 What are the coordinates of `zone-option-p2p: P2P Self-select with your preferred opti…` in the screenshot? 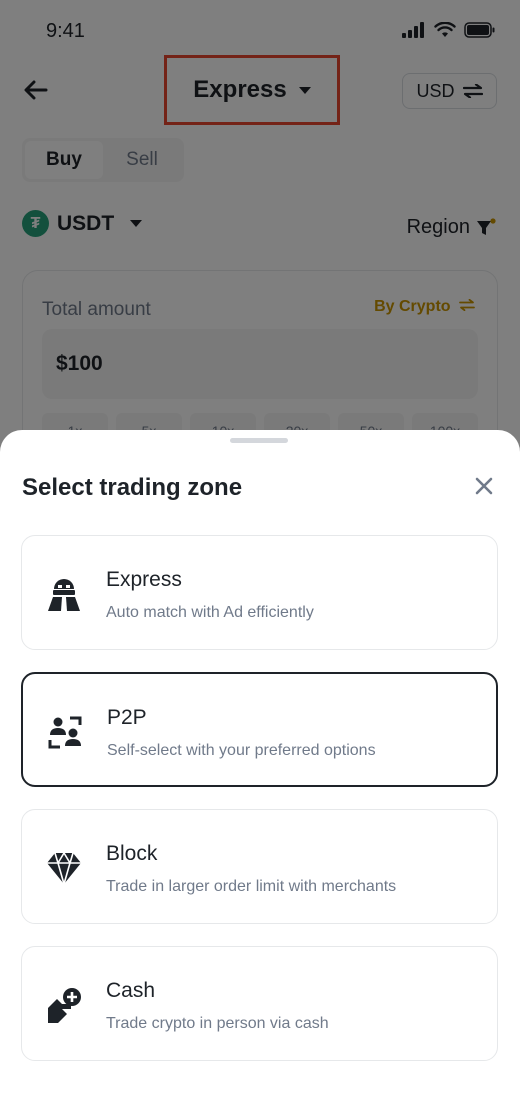 It's located at (259, 729).